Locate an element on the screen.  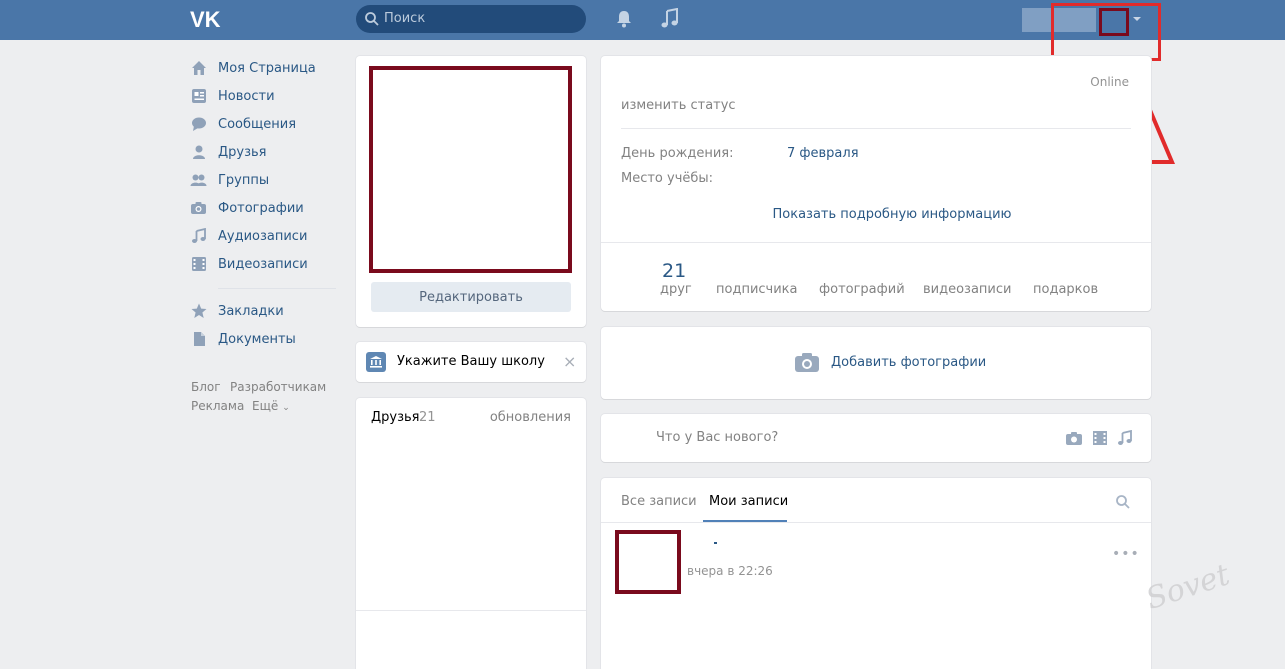
school-label: Место учёбы: is located at coordinates (667, 178).